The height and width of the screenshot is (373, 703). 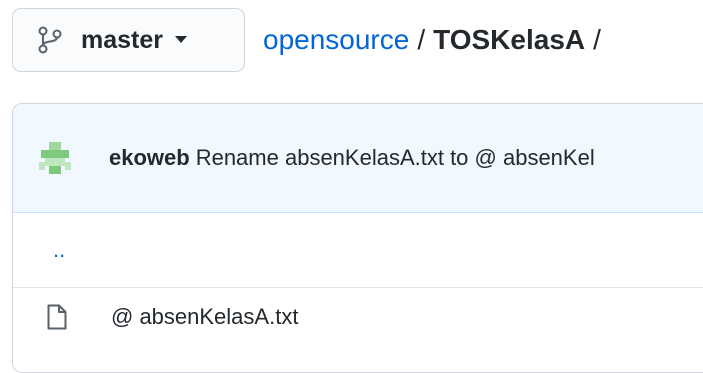 What do you see at coordinates (181, 39) in the screenshot?
I see `chevron-down-icon` at bounding box center [181, 39].